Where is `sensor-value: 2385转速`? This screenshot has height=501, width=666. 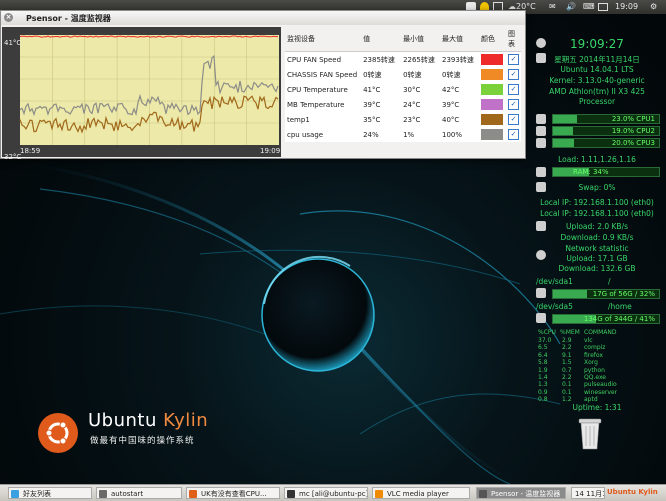
sensor-value: 2385转速 is located at coordinates (379, 59).